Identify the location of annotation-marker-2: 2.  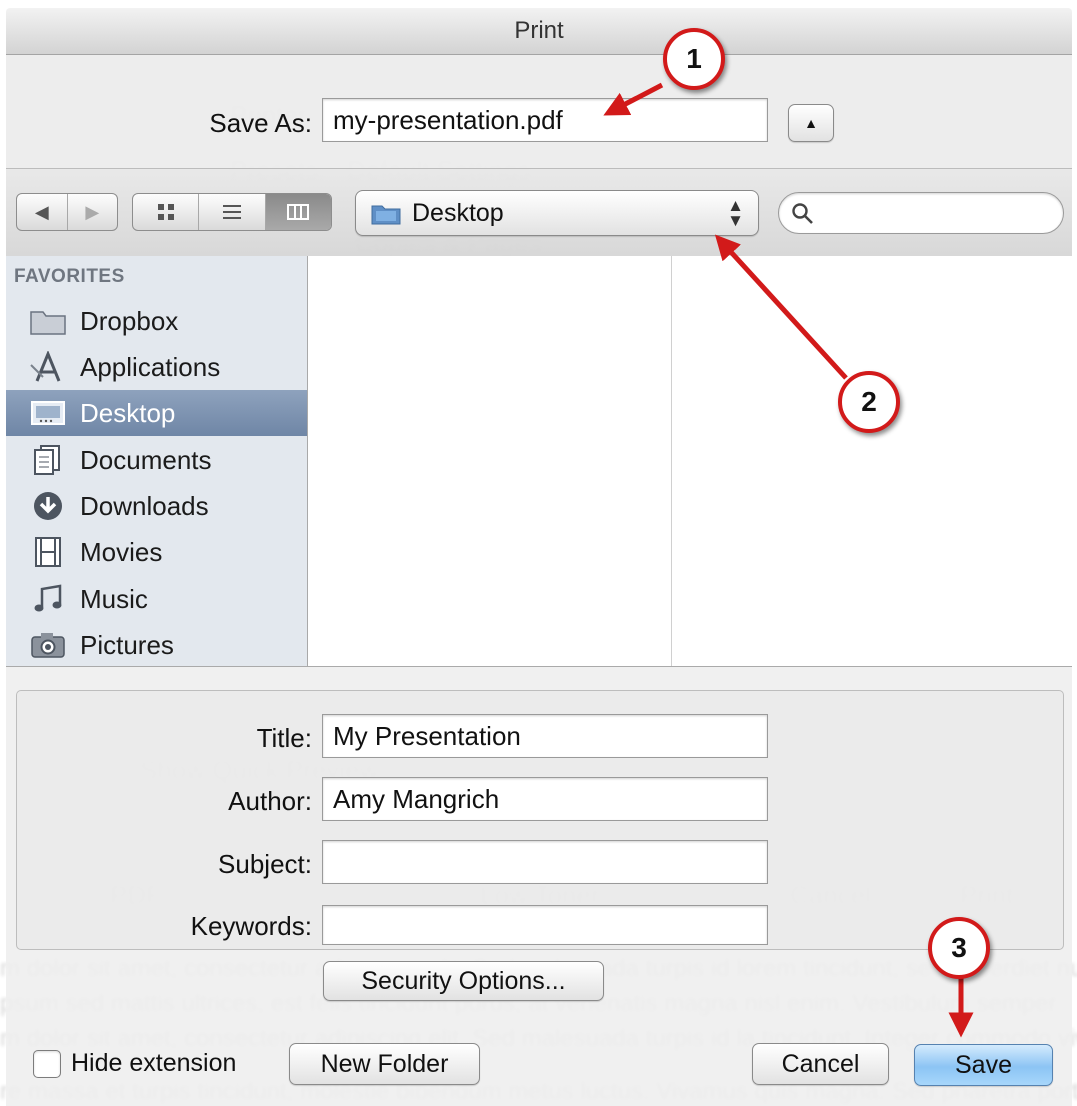
(869, 402).